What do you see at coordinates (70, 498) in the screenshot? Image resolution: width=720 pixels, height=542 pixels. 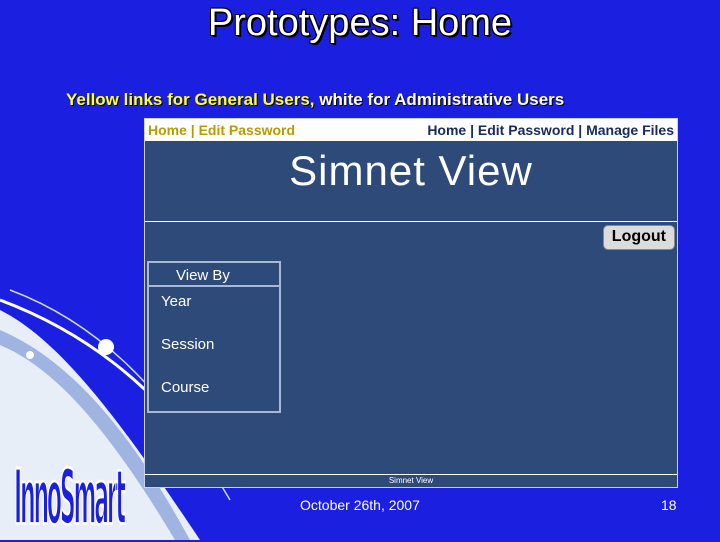 I see `innosmart-logo: InnoSmart` at bounding box center [70, 498].